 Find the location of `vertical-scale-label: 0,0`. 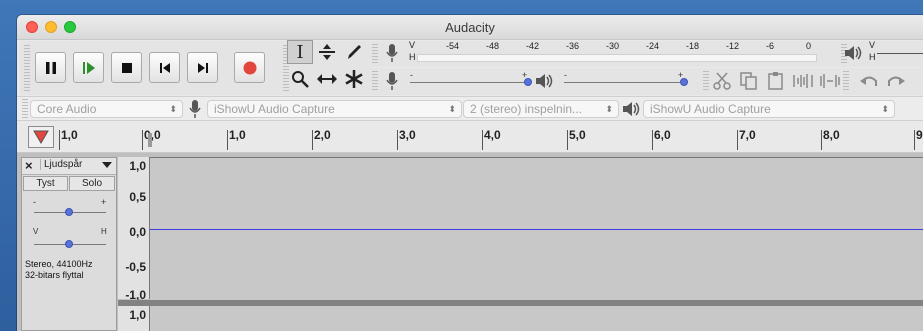

vertical-scale-label: 0,0 is located at coordinates (137, 232).